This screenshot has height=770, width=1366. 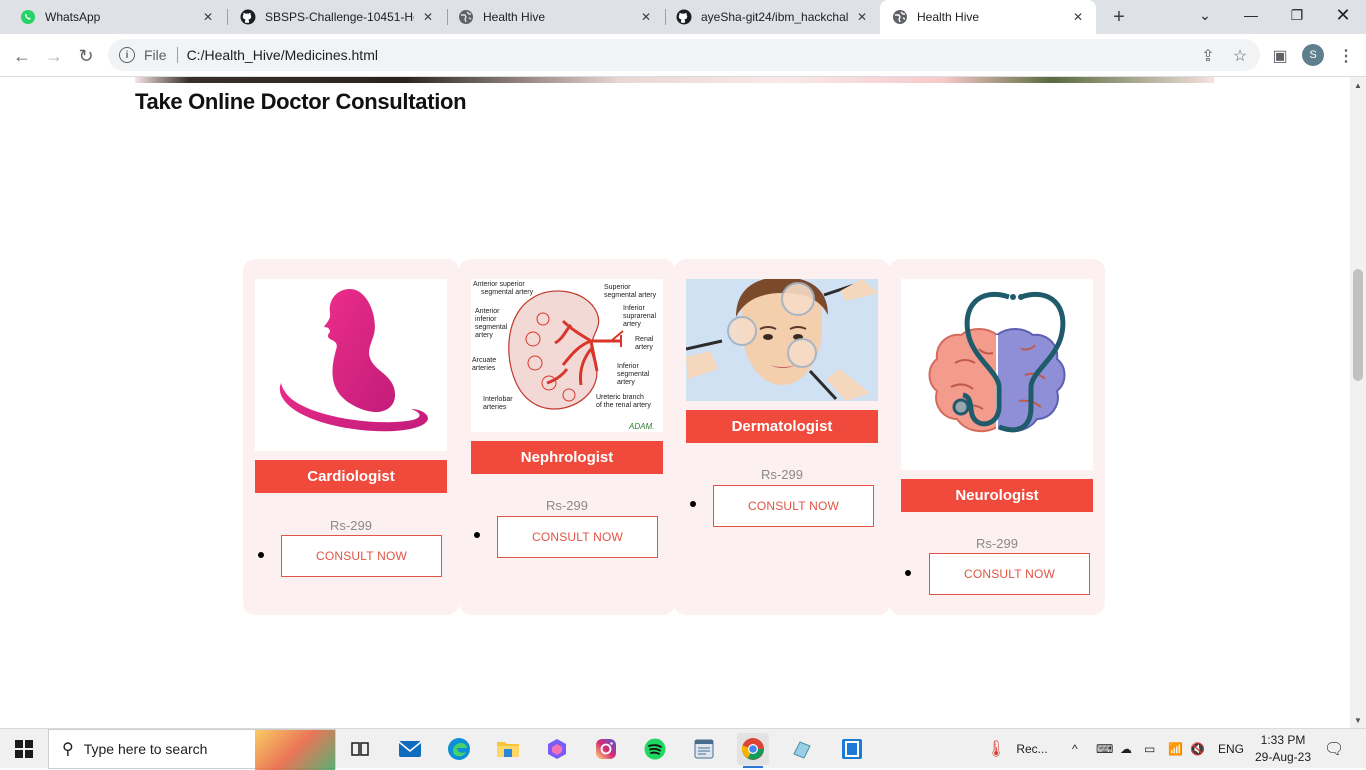 I want to click on svg-text: segmental artery, so click(x=507, y=292).